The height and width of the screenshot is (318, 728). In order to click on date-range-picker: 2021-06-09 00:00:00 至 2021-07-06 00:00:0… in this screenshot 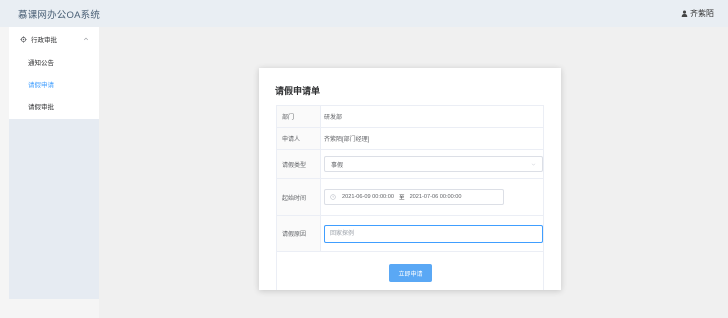, I will do `click(414, 197)`.